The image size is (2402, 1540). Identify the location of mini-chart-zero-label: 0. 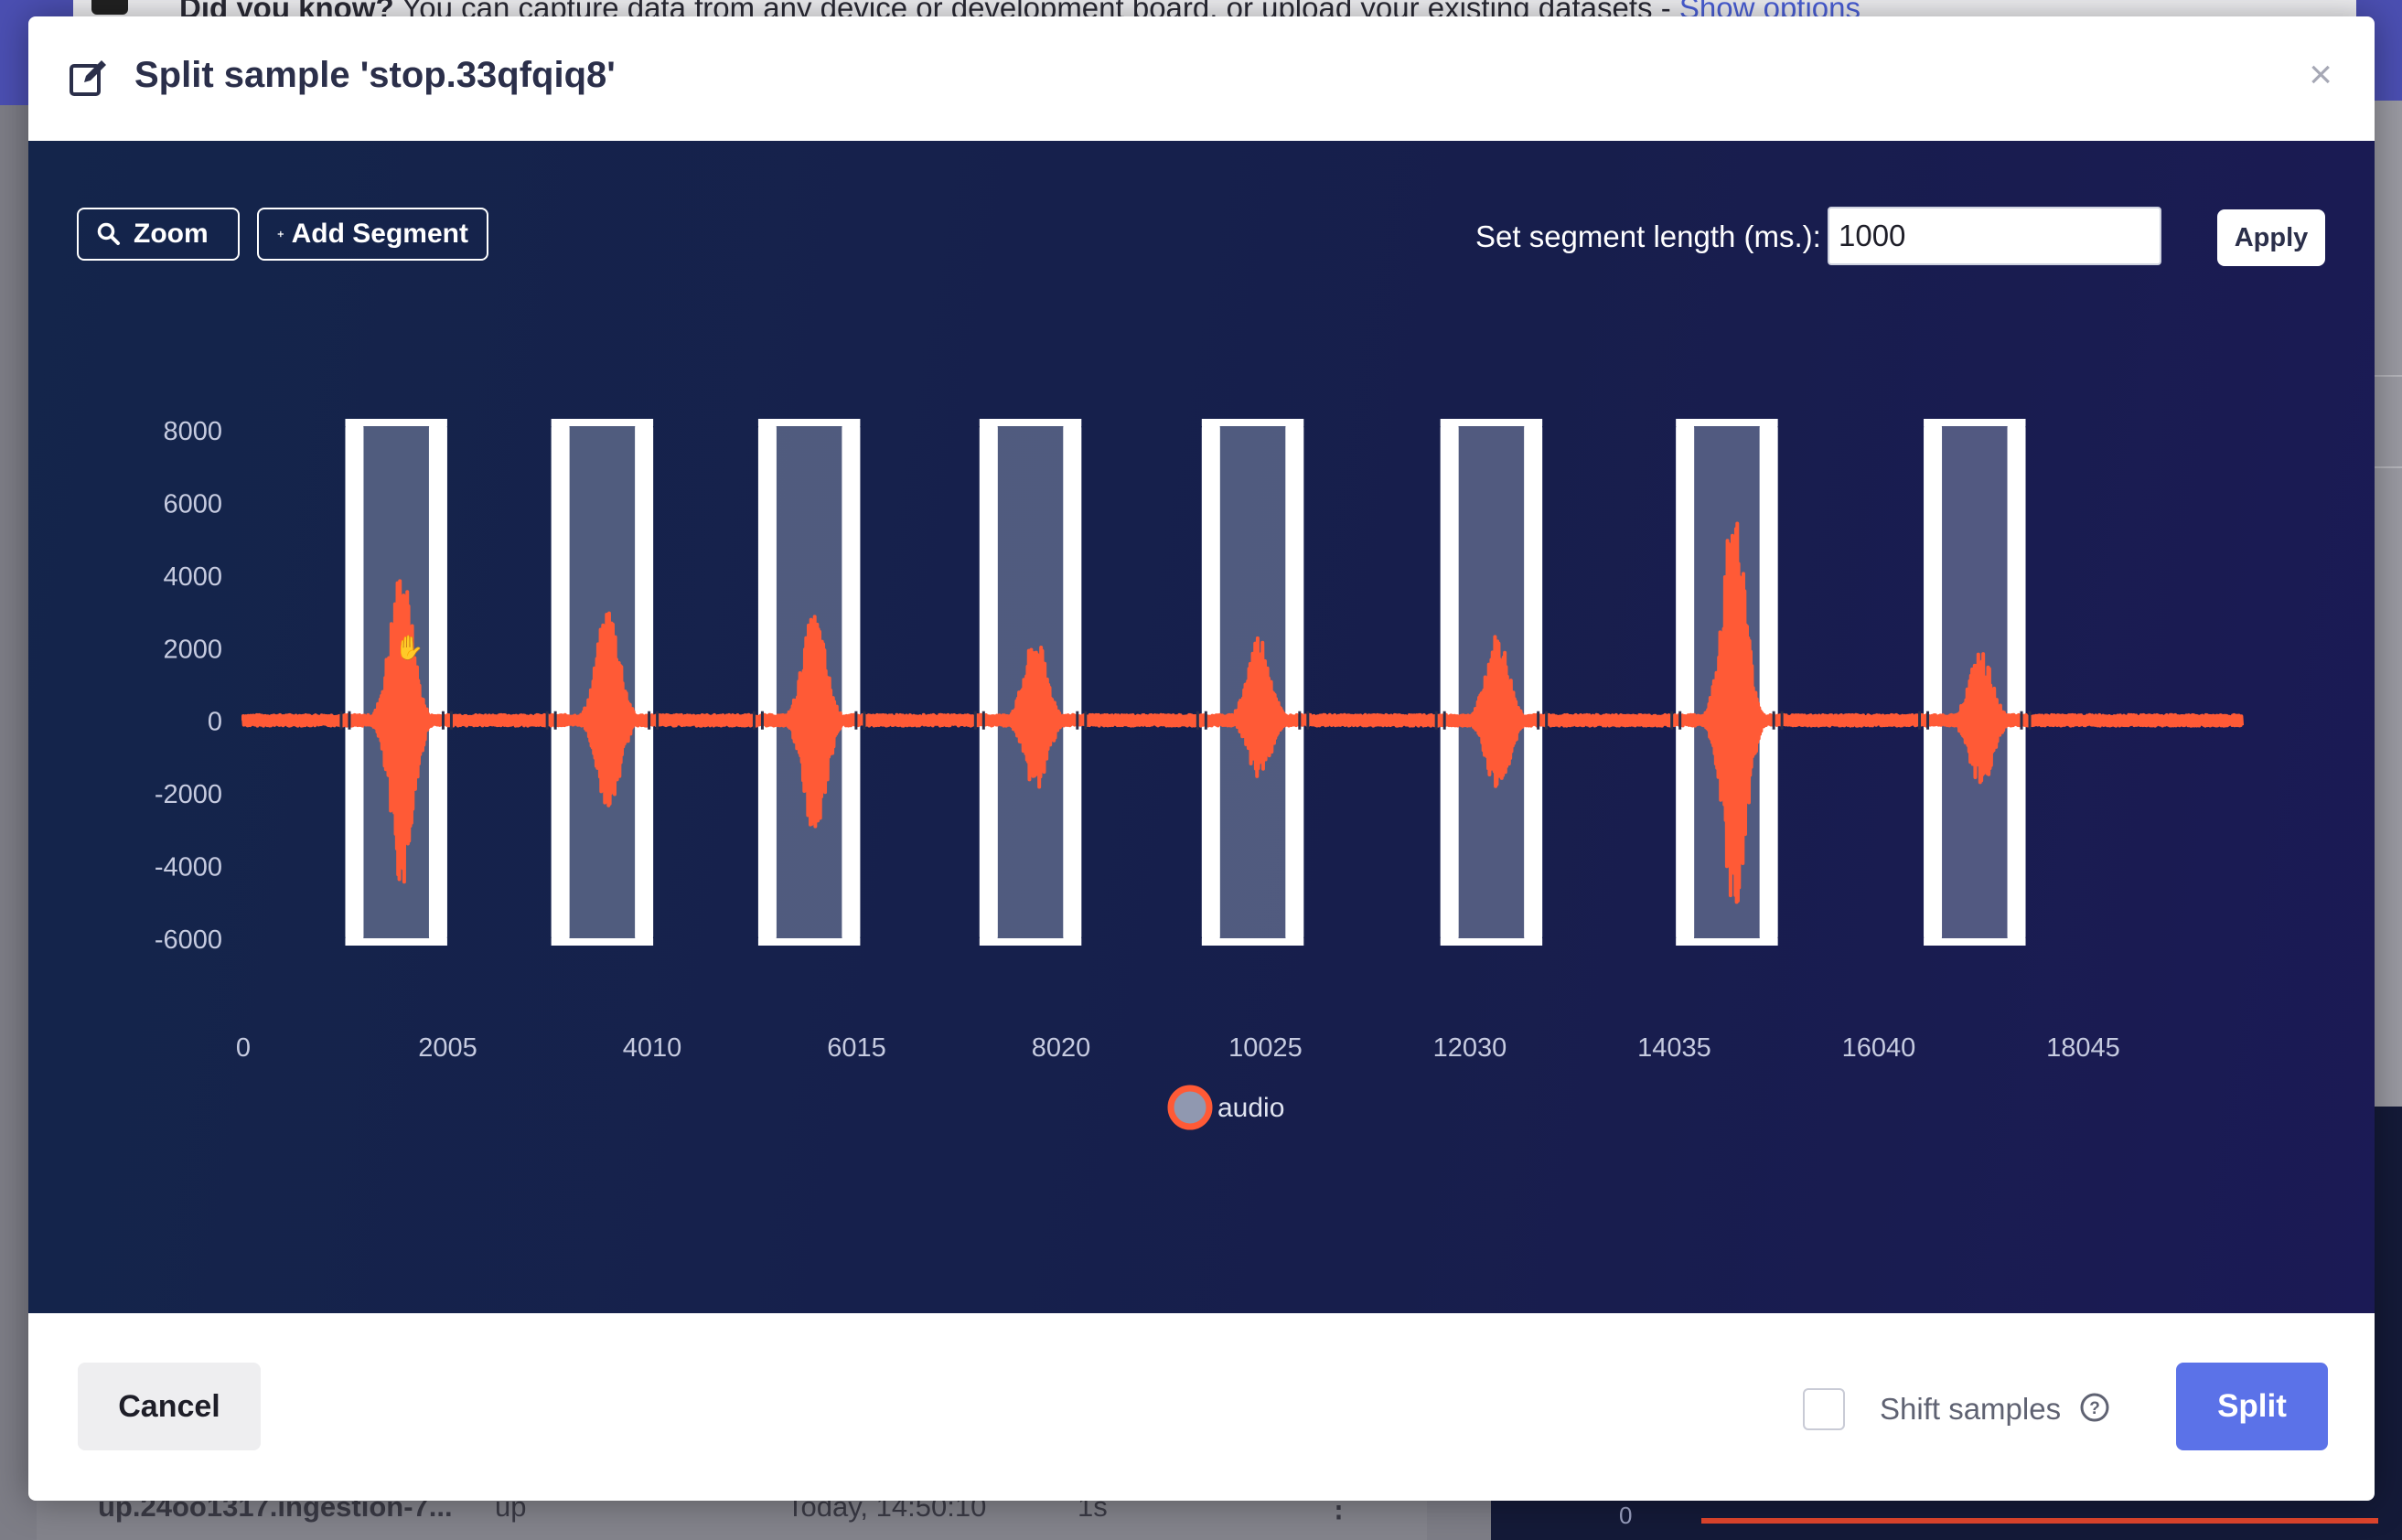
(1626, 1516).